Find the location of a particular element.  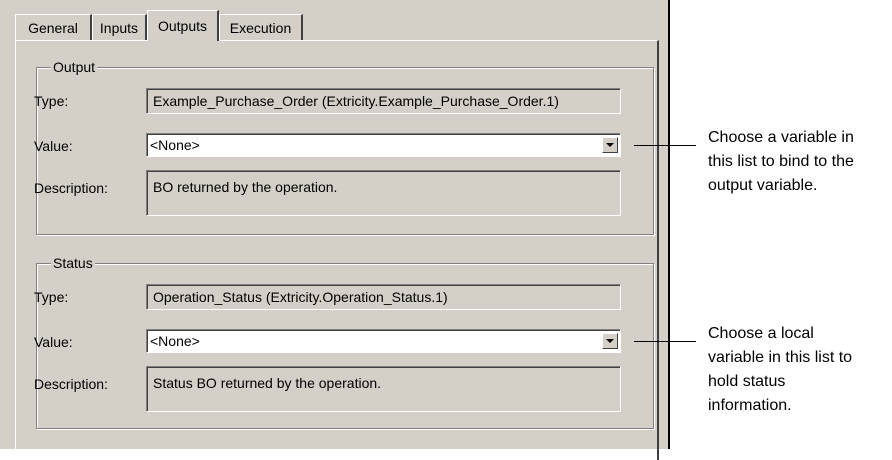

output-type-label: Type: is located at coordinates (51, 101).